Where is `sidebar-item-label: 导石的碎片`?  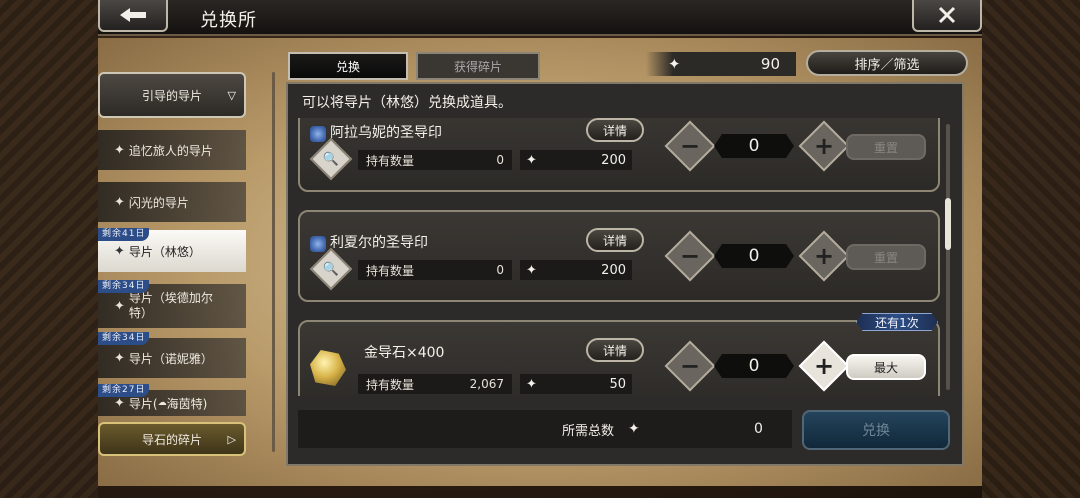
sidebar-item-label: 导石的碎片 is located at coordinates (171, 439).